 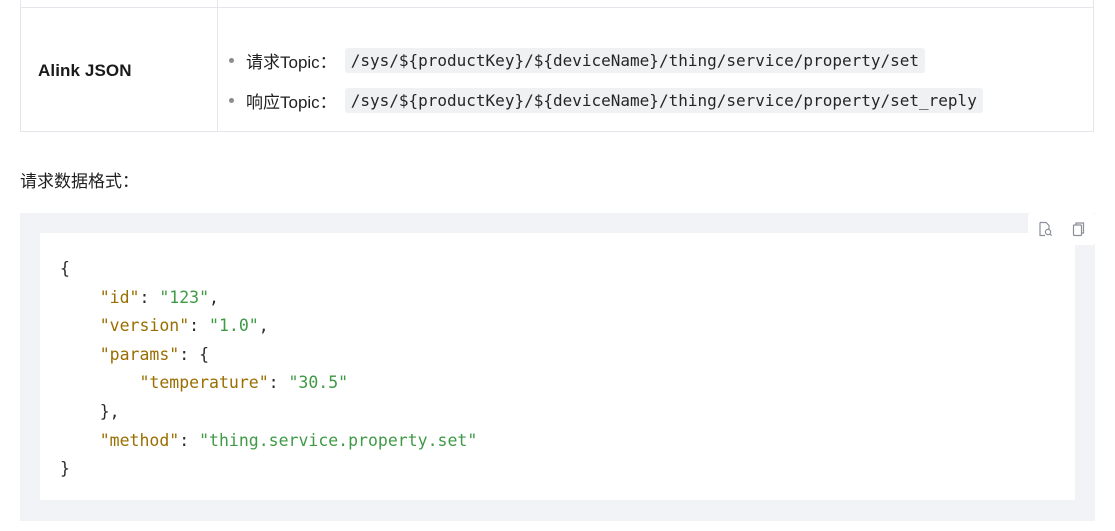 I want to click on copy-icon, so click(x=1078, y=229).